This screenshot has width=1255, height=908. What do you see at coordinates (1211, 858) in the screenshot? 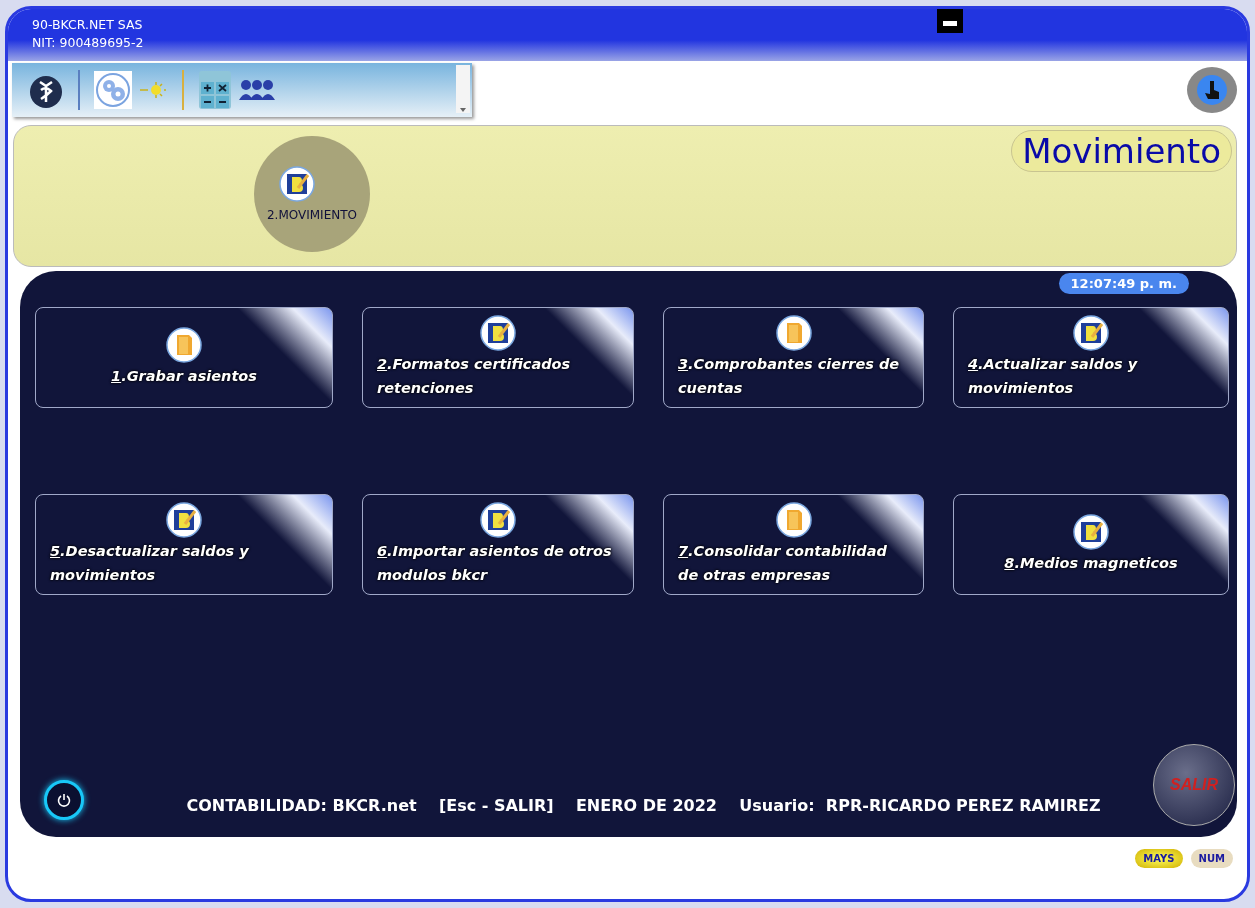
I see `keyboard-indicator: NUM` at bounding box center [1211, 858].